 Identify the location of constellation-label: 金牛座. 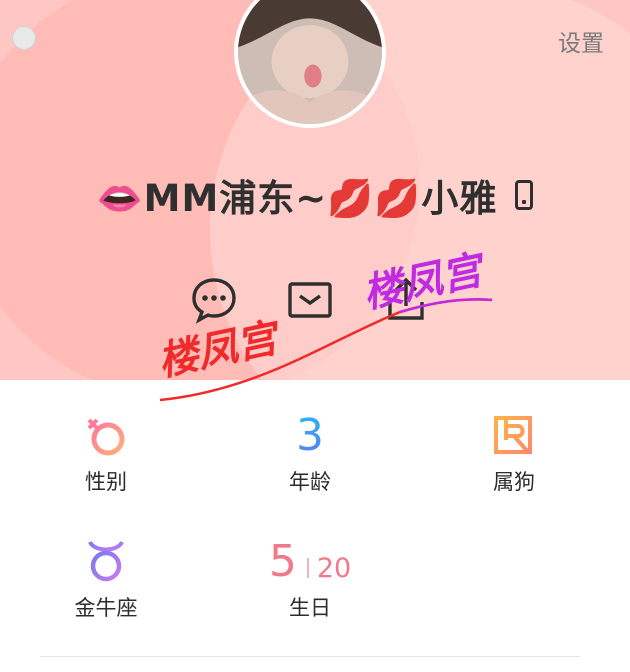
(106, 608).